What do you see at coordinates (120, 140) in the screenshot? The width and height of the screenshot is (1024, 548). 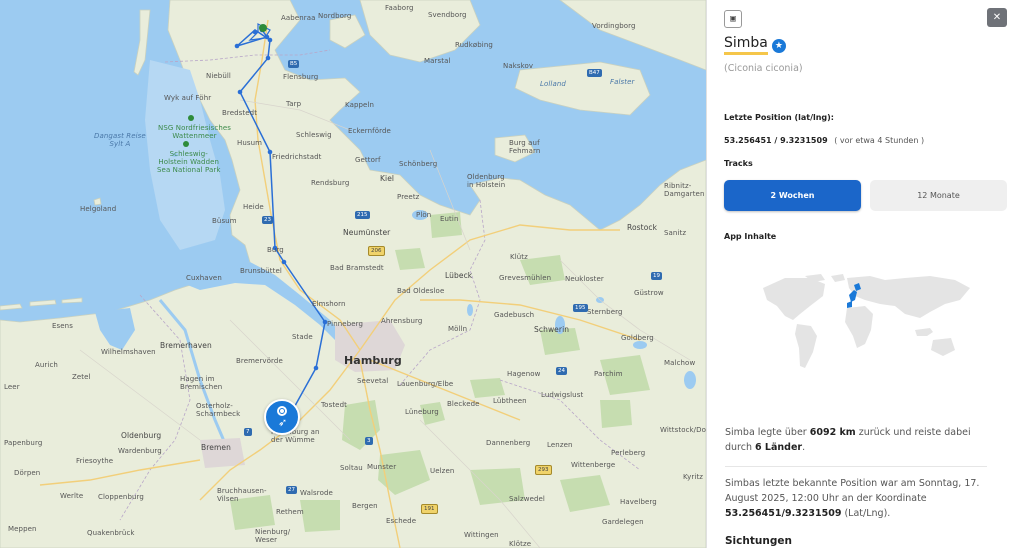 I see `place-label: Dangast Reise Sylt A` at bounding box center [120, 140].